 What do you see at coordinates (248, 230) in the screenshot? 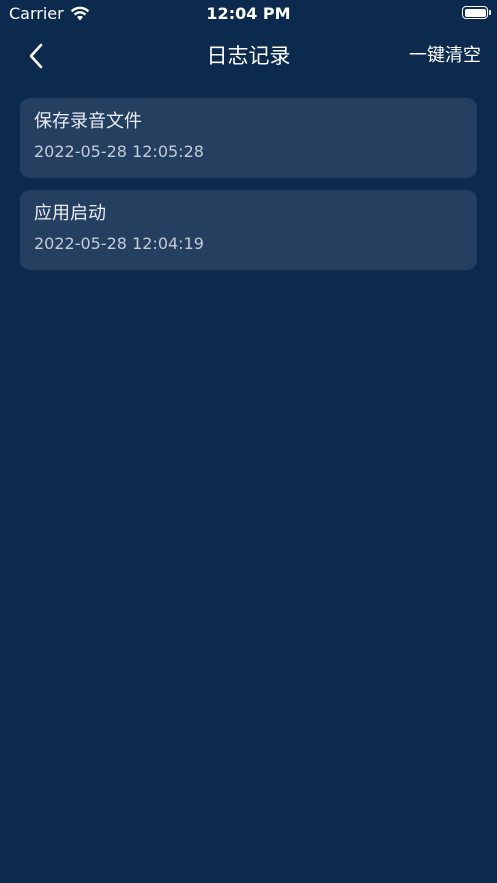
I see `log-item: 应用启动 2022-05-28 12:04:19` at bounding box center [248, 230].